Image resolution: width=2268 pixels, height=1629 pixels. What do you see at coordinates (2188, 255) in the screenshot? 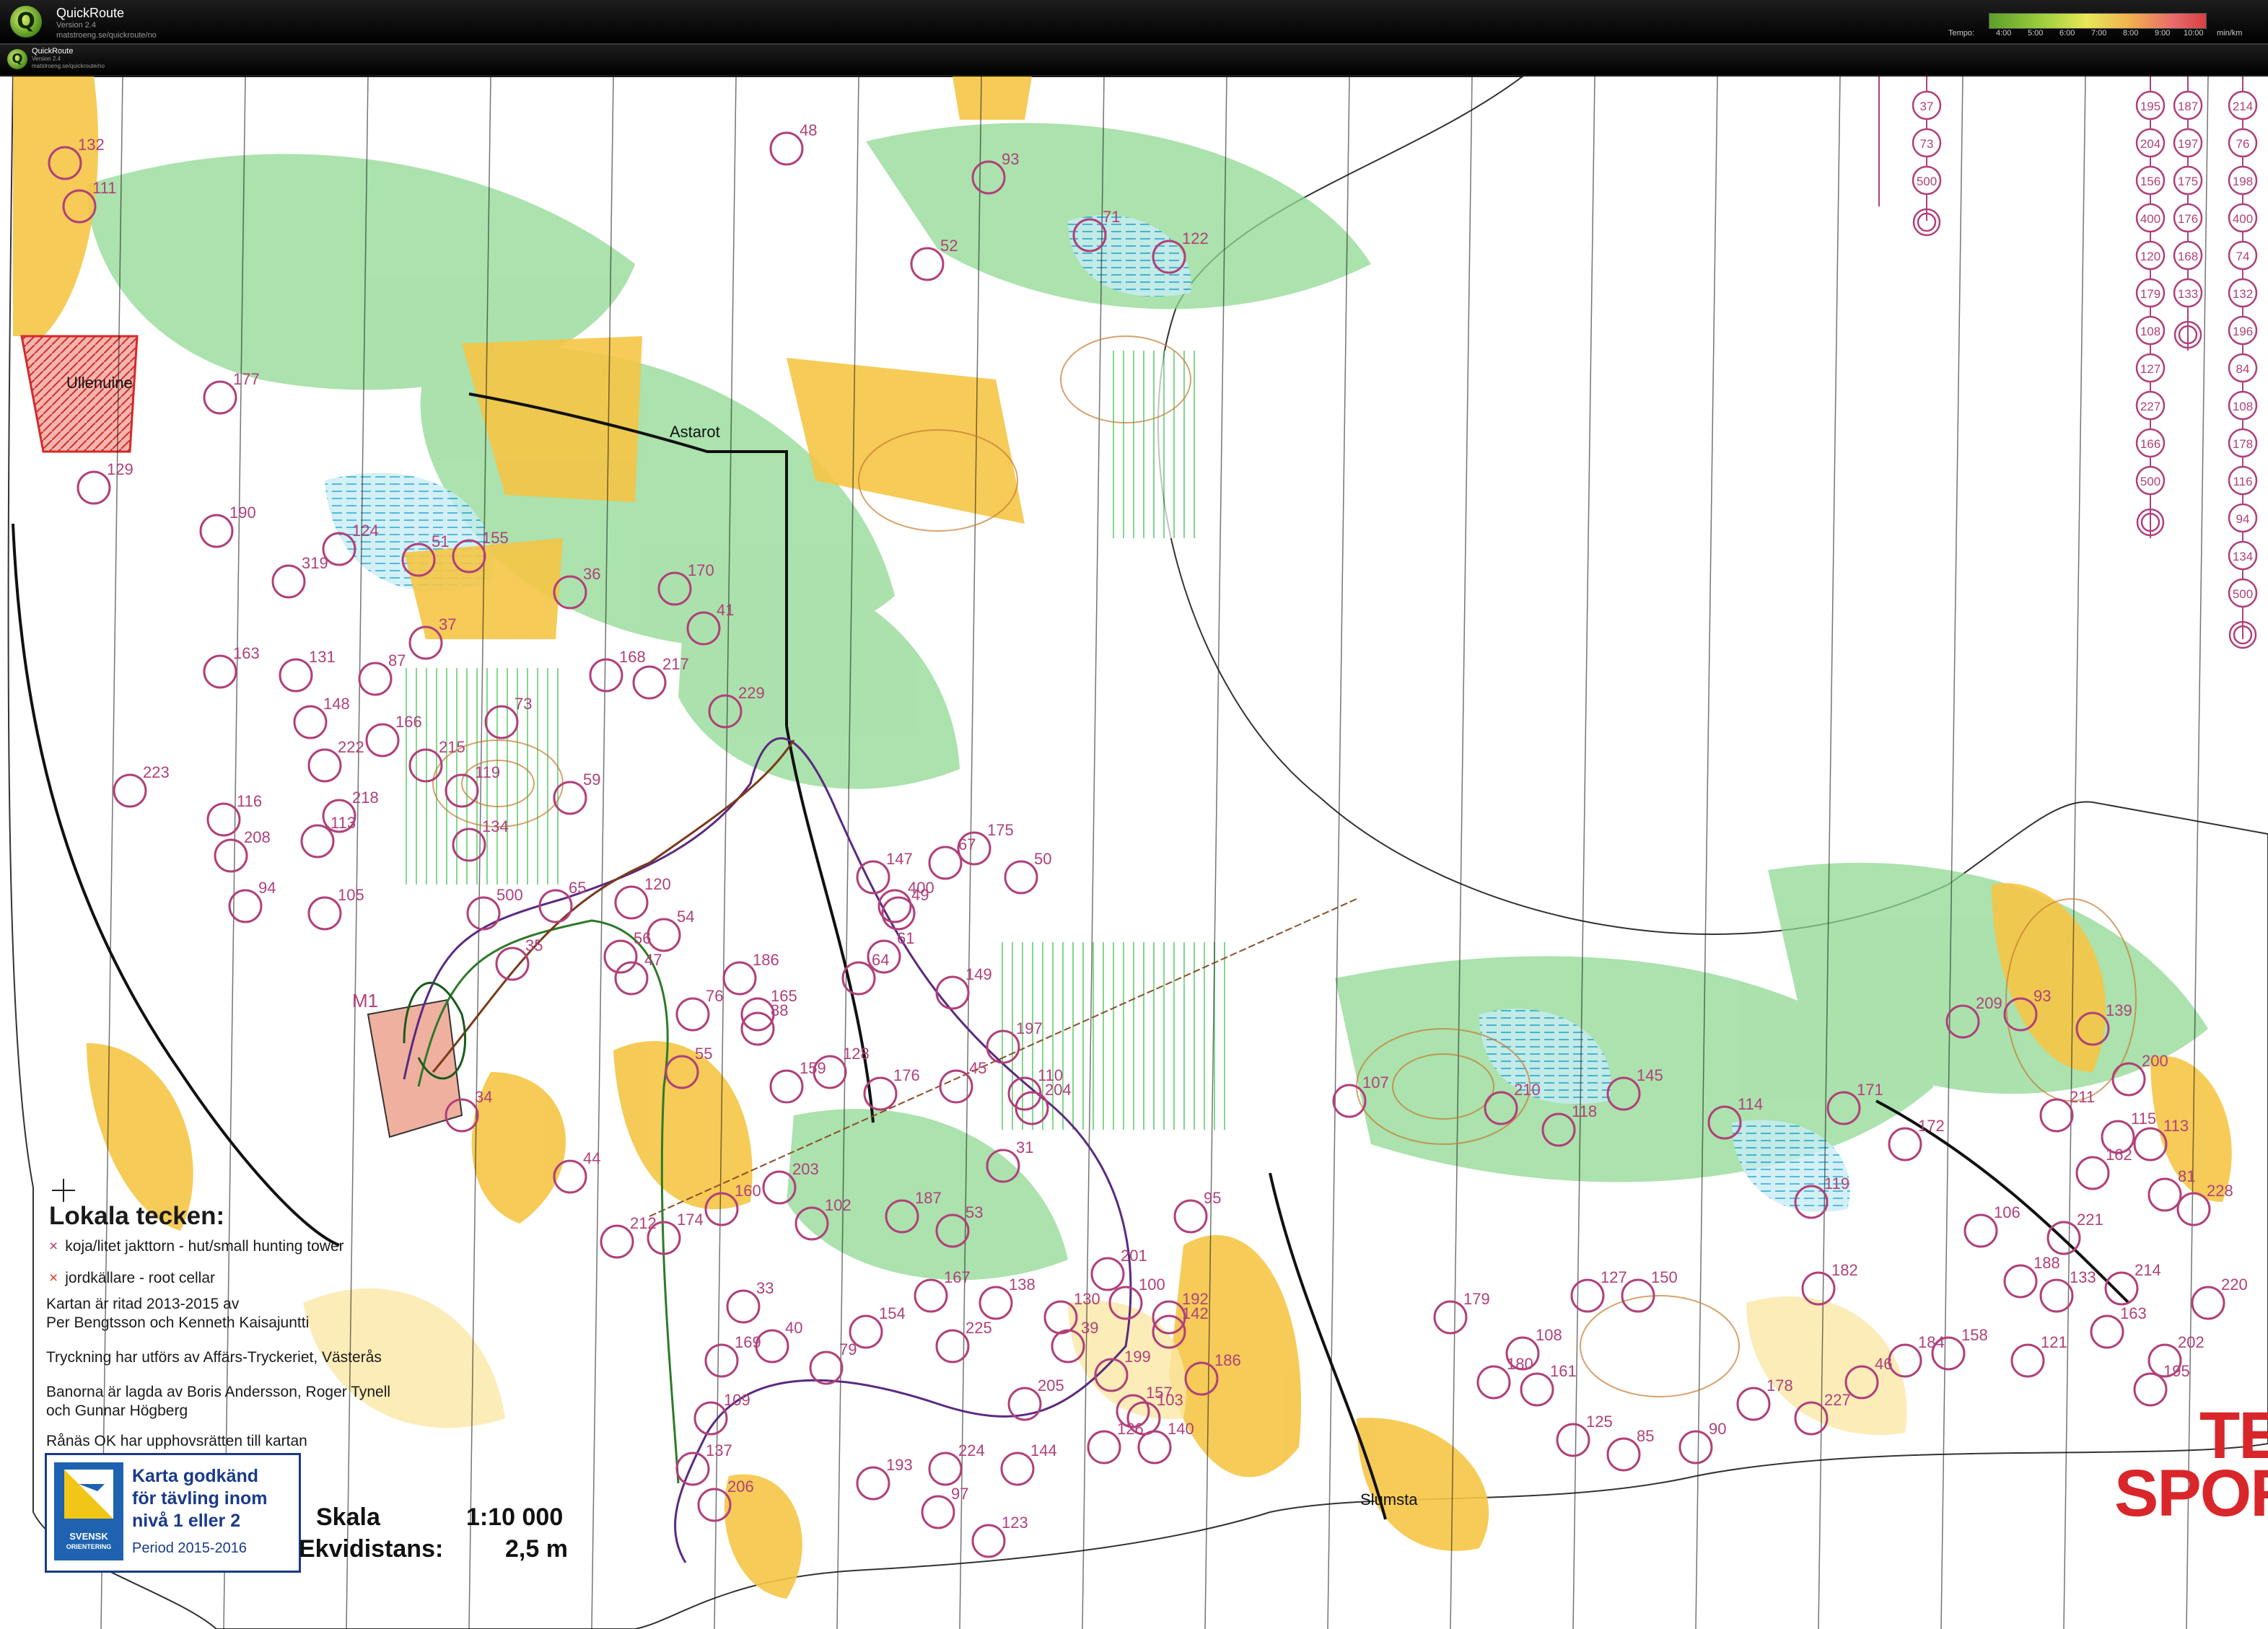
I see `course-column-control: 168` at bounding box center [2188, 255].